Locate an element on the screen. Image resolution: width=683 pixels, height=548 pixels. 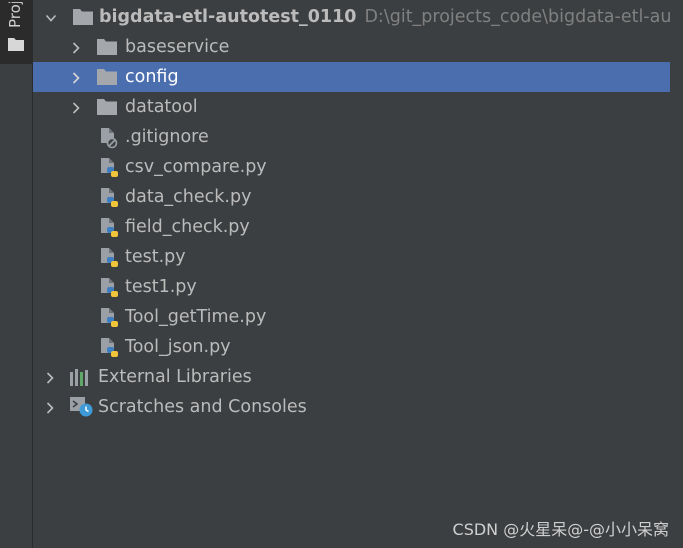
tree-item-label: .gitignore is located at coordinates (167, 137).